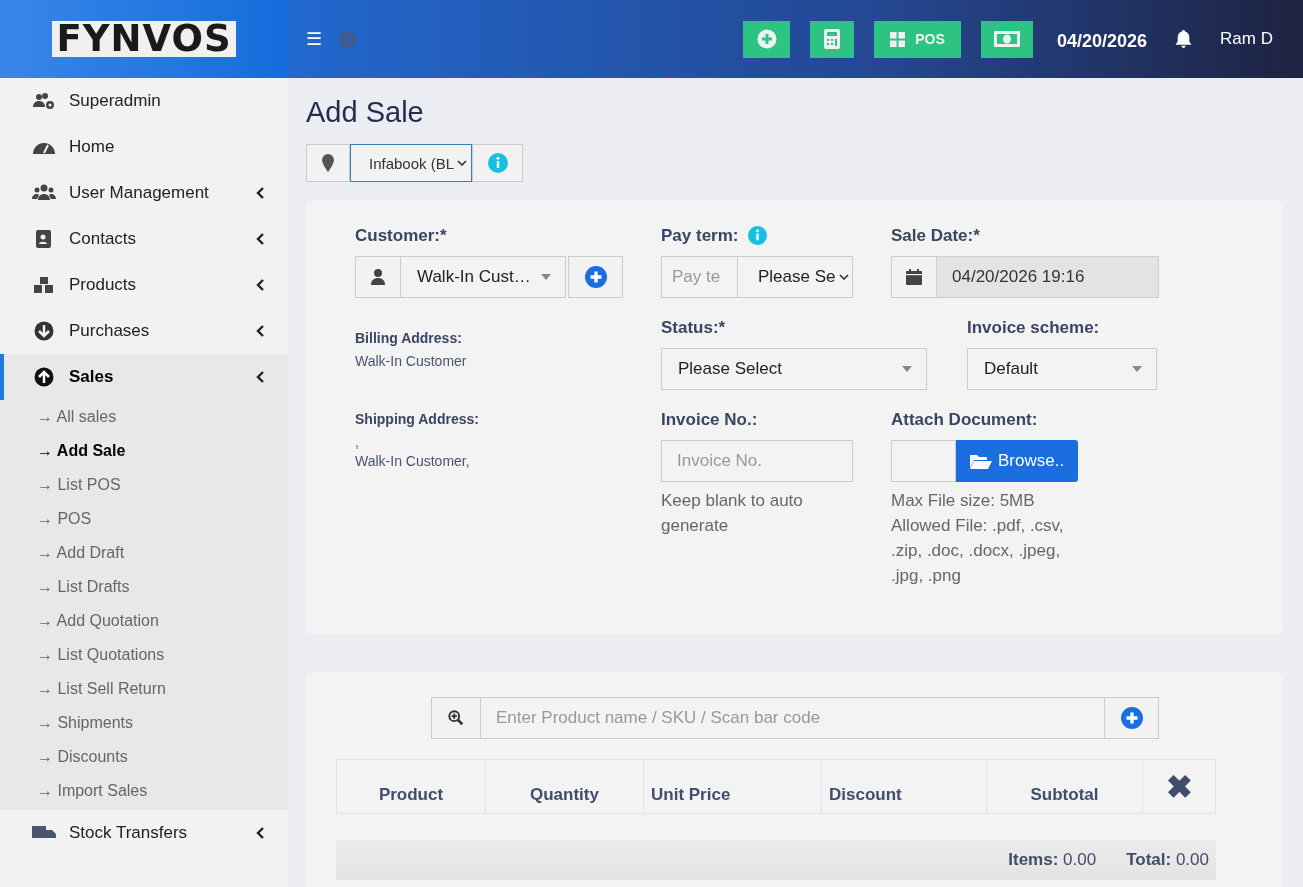 The width and height of the screenshot is (1303, 887). I want to click on field-label: Invoice No.:, so click(710, 420).